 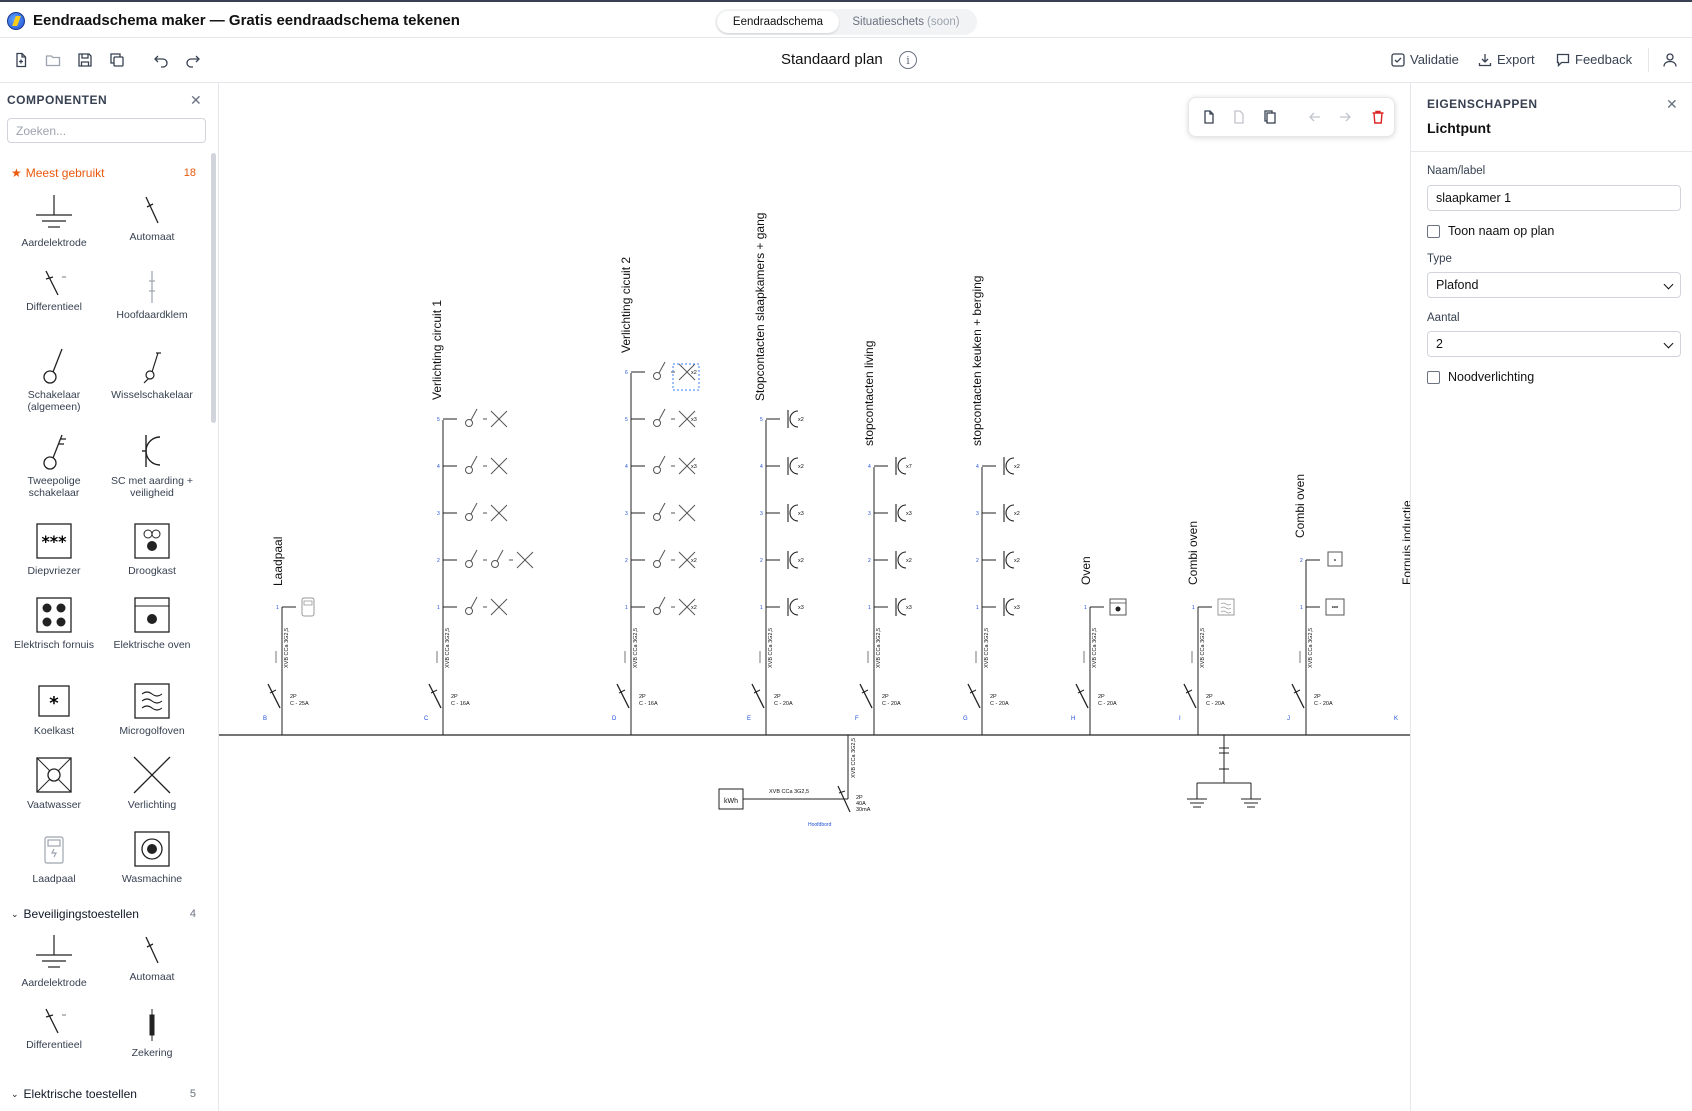 What do you see at coordinates (686, 377) in the screenshot?
I see `selection-box` at bounding box center [686, 377].